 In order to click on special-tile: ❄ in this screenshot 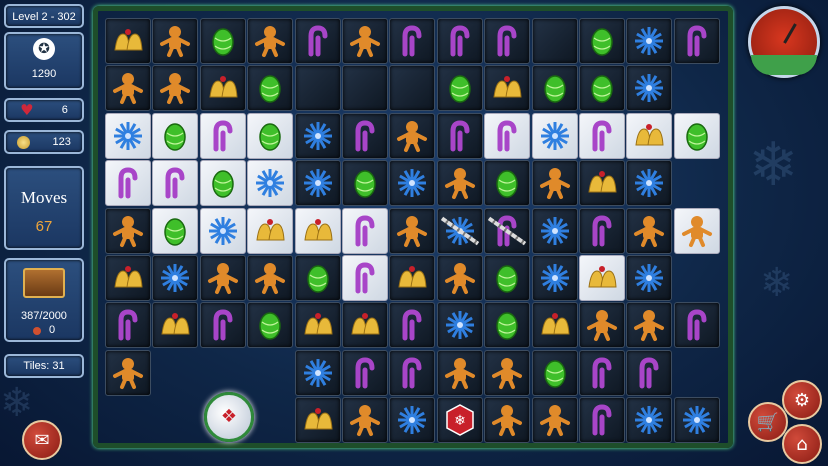, I will do `click(459, 420)`.